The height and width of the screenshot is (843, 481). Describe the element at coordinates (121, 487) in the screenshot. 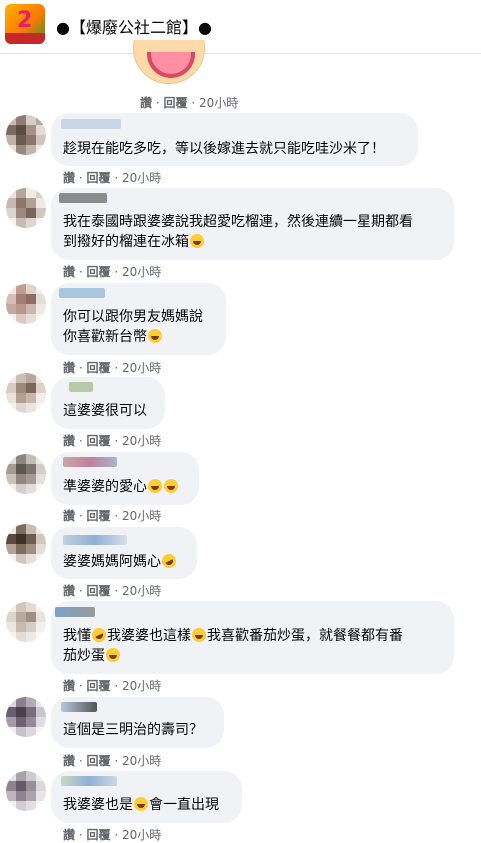

I see `comment-text: 準婆婆的愛心` at that location.